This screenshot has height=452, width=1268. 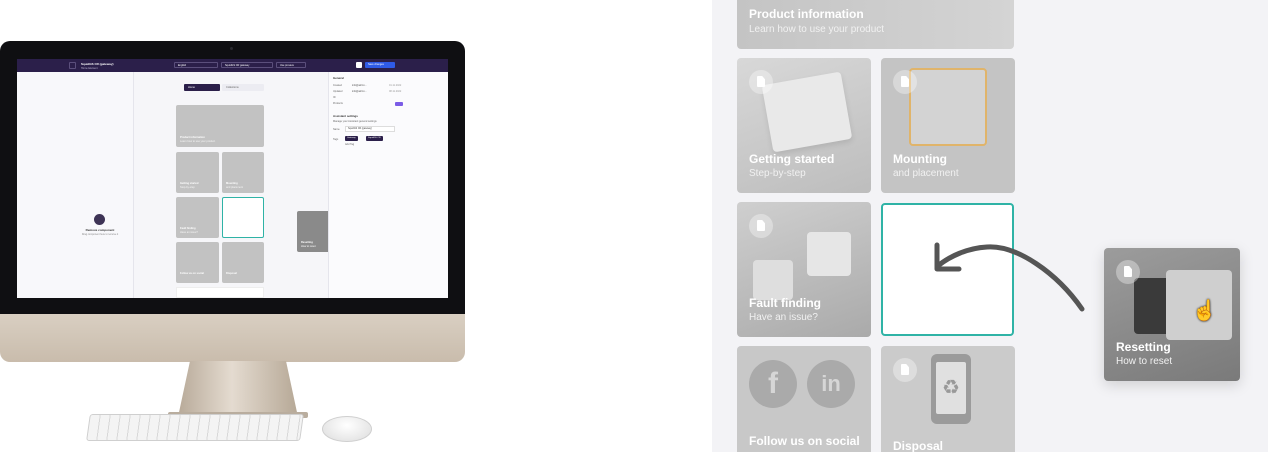 What do you see at coordinates (202, 87) in the screenshot?
I see `tab-home: Home` at bounding box center [202, 87].